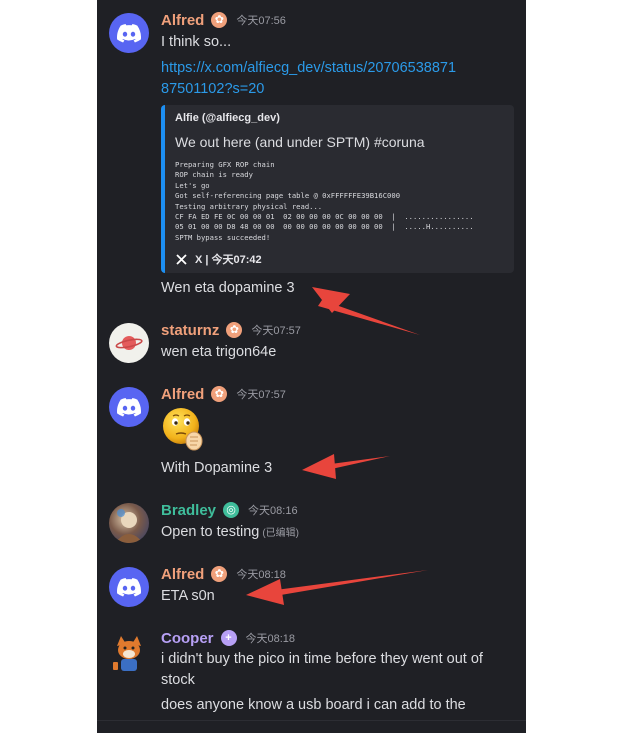 The image size is (623, 733). Describe the element at coordinates (188, 596) in the screenshot. I see `message-text: ETA s0n` at that location.